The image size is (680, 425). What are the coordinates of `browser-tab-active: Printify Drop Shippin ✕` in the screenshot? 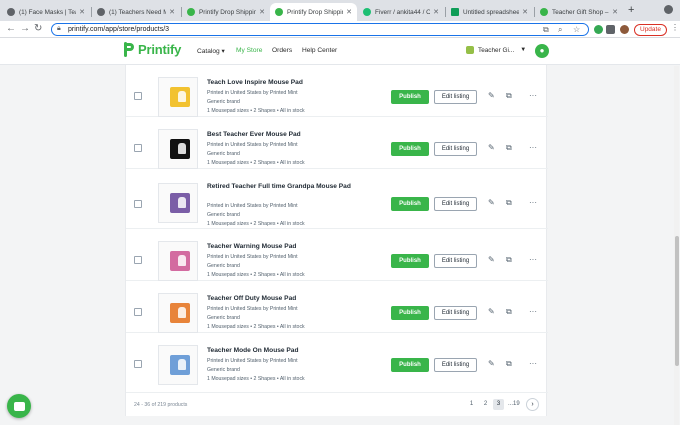 It's located at (313, 12).